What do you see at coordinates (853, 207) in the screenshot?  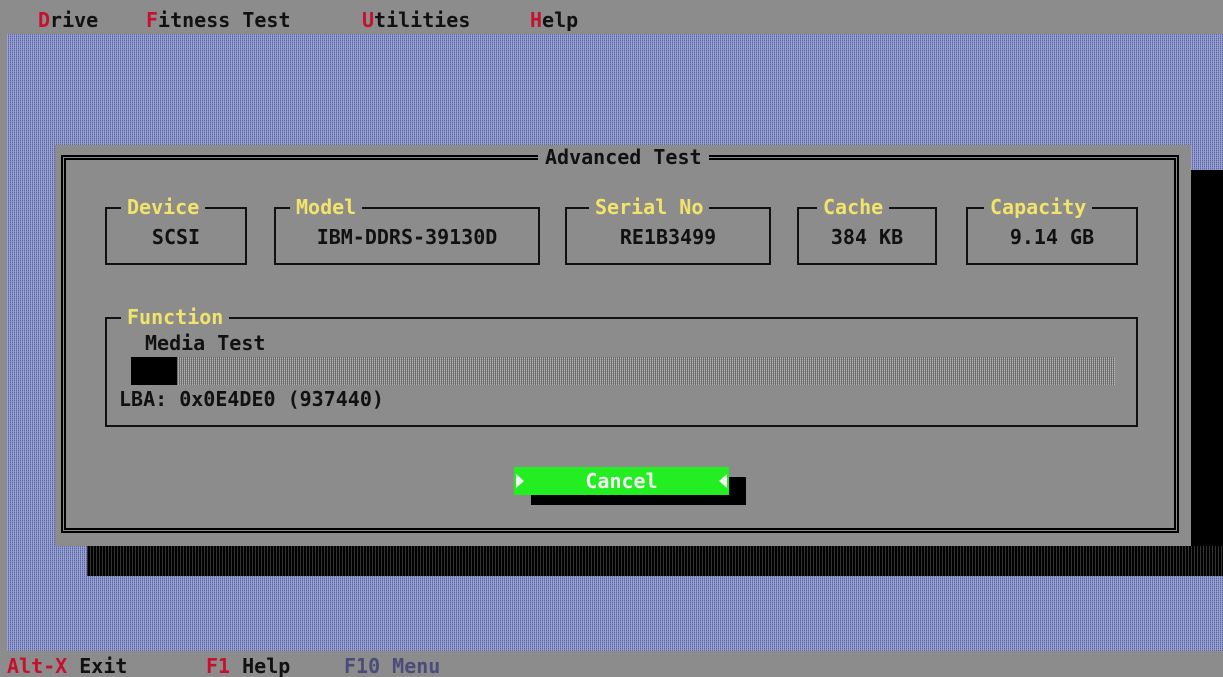 I see `cache-label: Cache` at bounding box center [853, 207].